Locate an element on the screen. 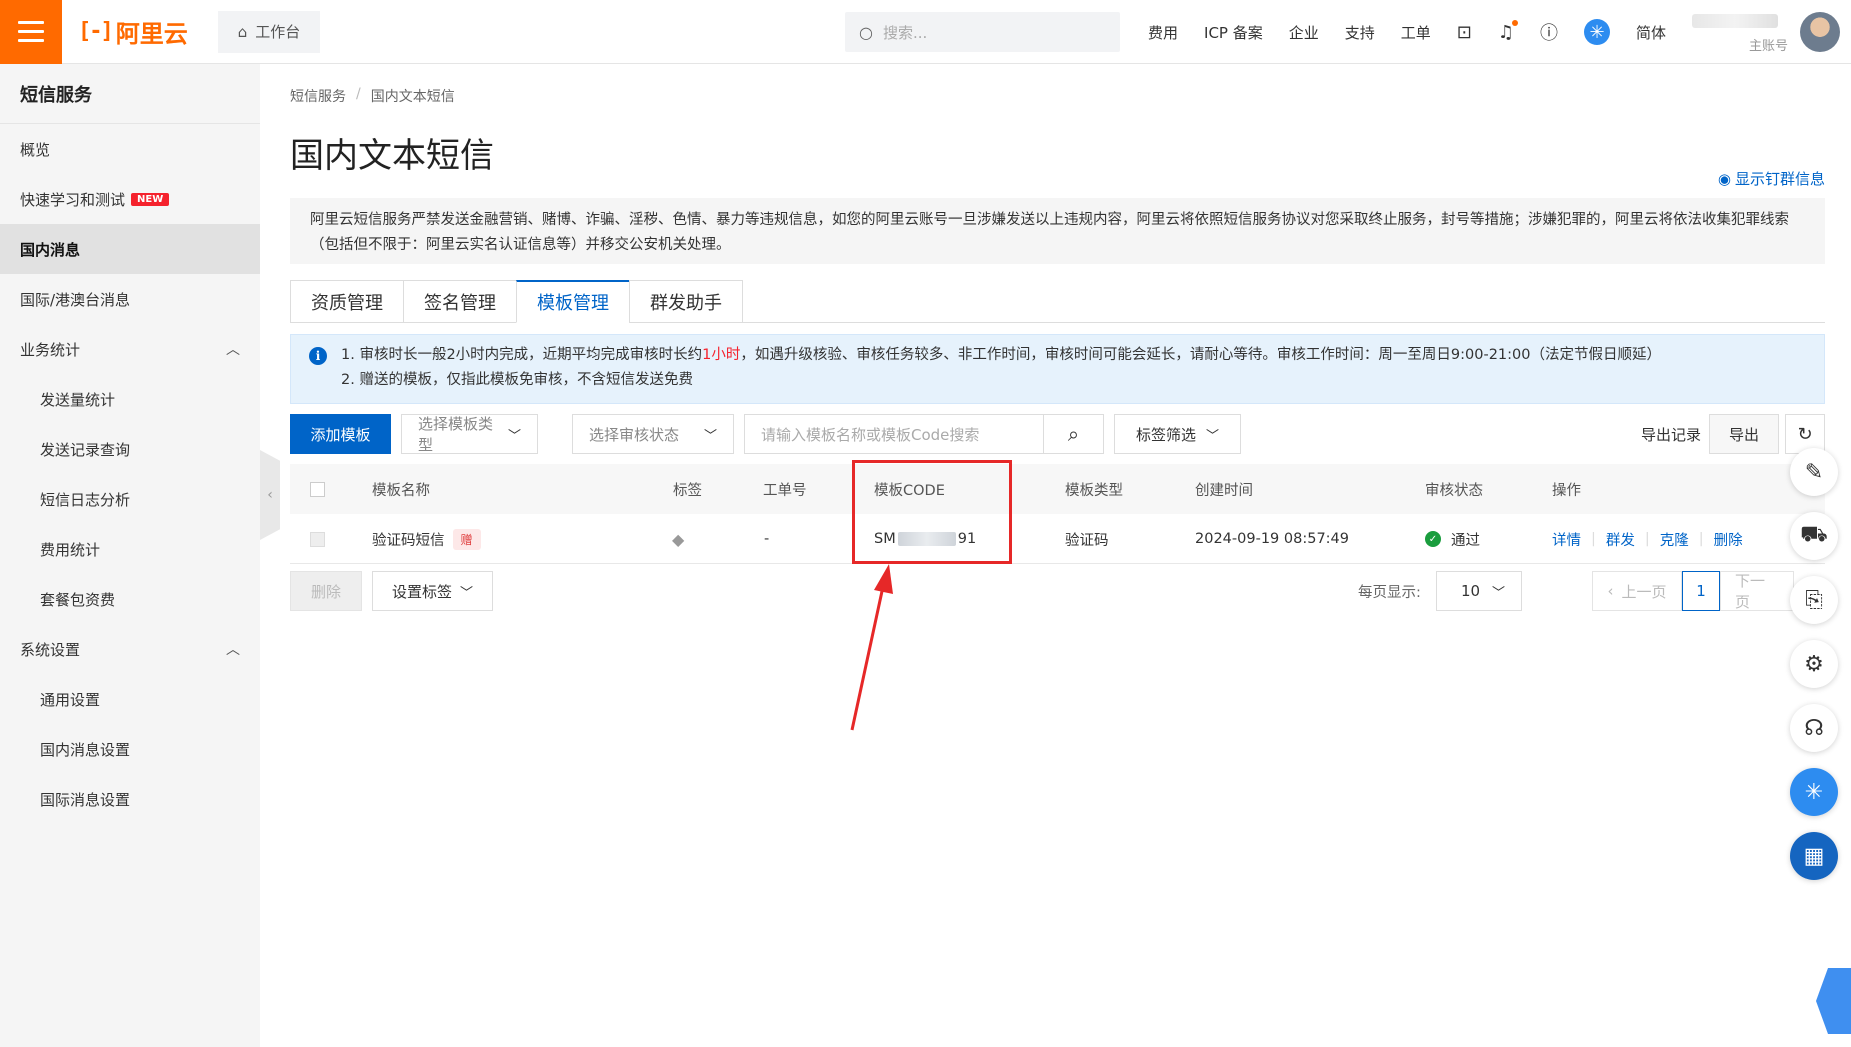 This screenshot has height=1047, width=1851. export-button: 导出 is located at coordinates (1744, 434).